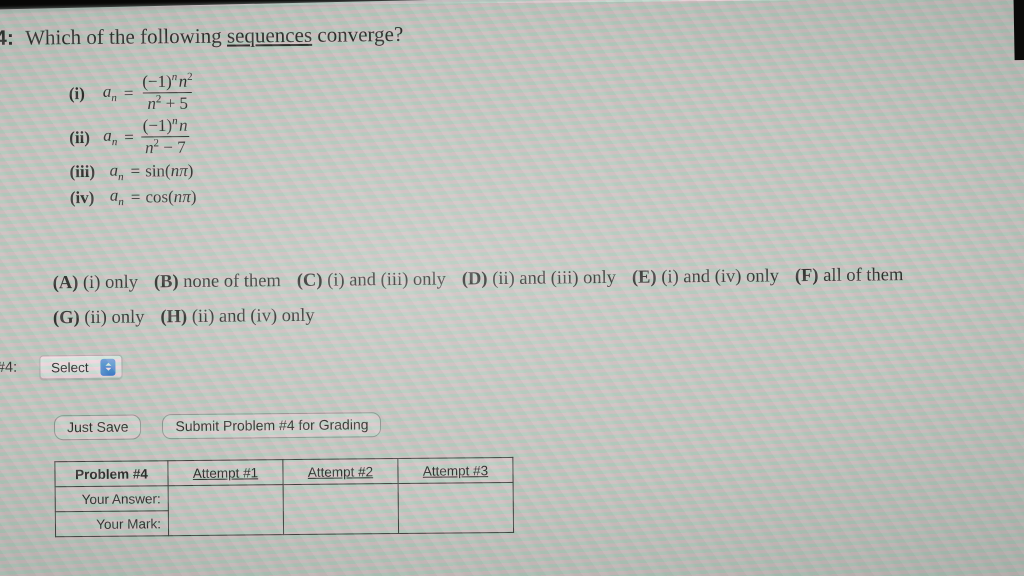  What do you see at coordinates (112, 523) in the screenshot?
I see `table-label-your-mark: Your Mark:` at bounding box center [112, 523].